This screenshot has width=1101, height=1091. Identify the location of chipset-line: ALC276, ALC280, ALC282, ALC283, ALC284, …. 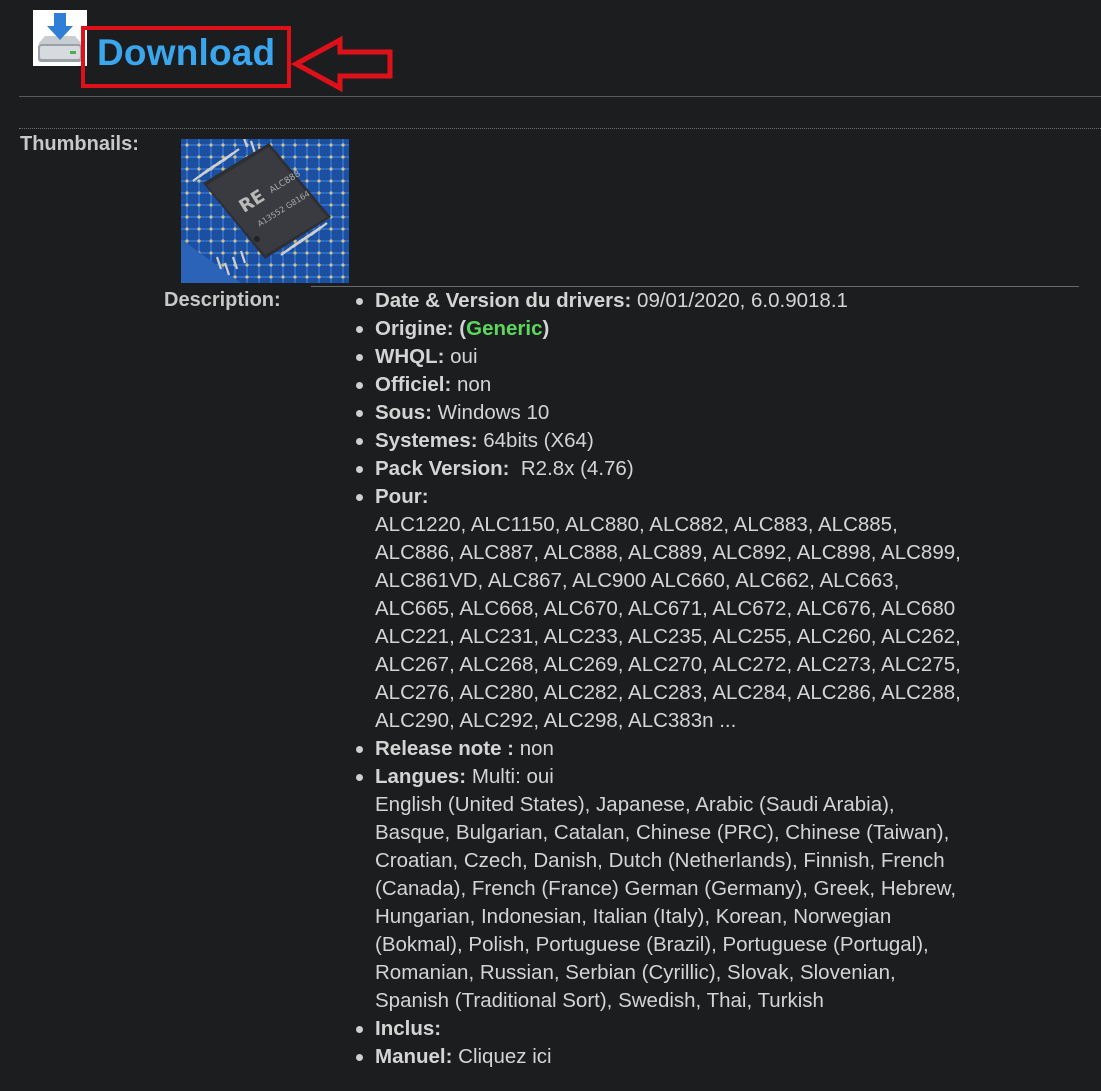
(668, 692).